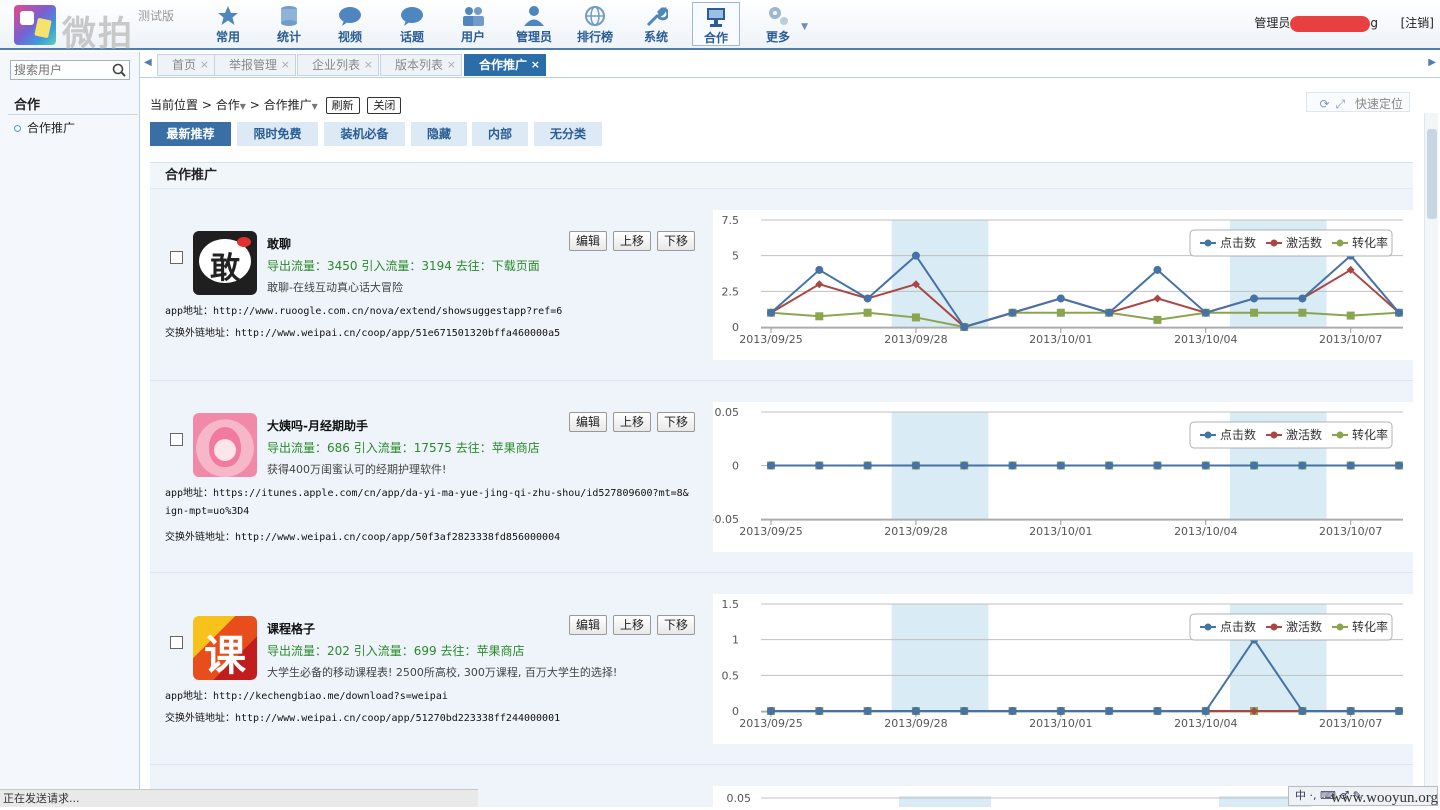 The height and width of the screenshot is (810, 1440). What do you see at coordinates (288, 105) in the screenshot?
I see `breadcrumb-promotion: 合作推广` at bounding box center [288, 105].